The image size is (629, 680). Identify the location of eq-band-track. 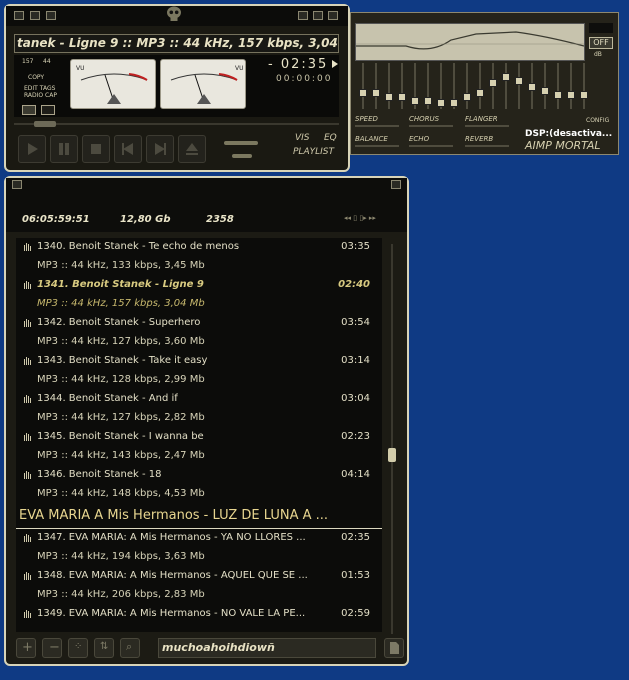
(519, 86).